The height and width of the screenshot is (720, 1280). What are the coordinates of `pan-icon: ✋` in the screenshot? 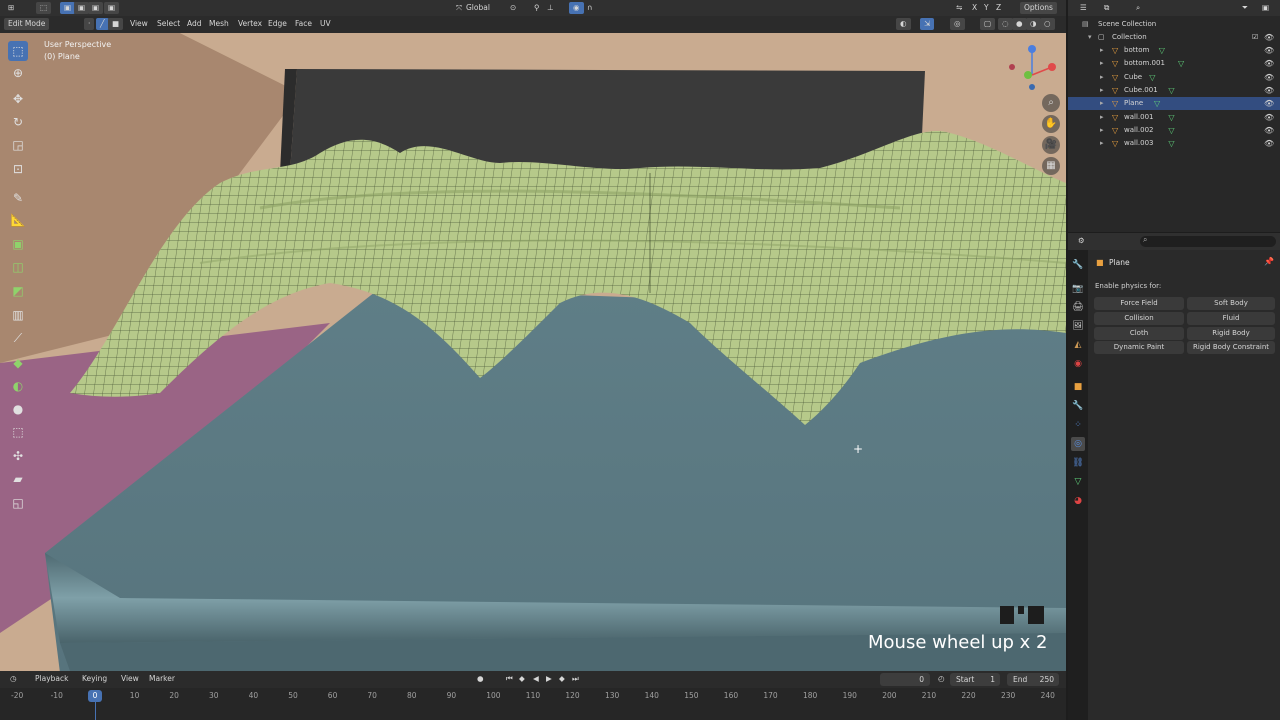 It's located at (1051, 124).